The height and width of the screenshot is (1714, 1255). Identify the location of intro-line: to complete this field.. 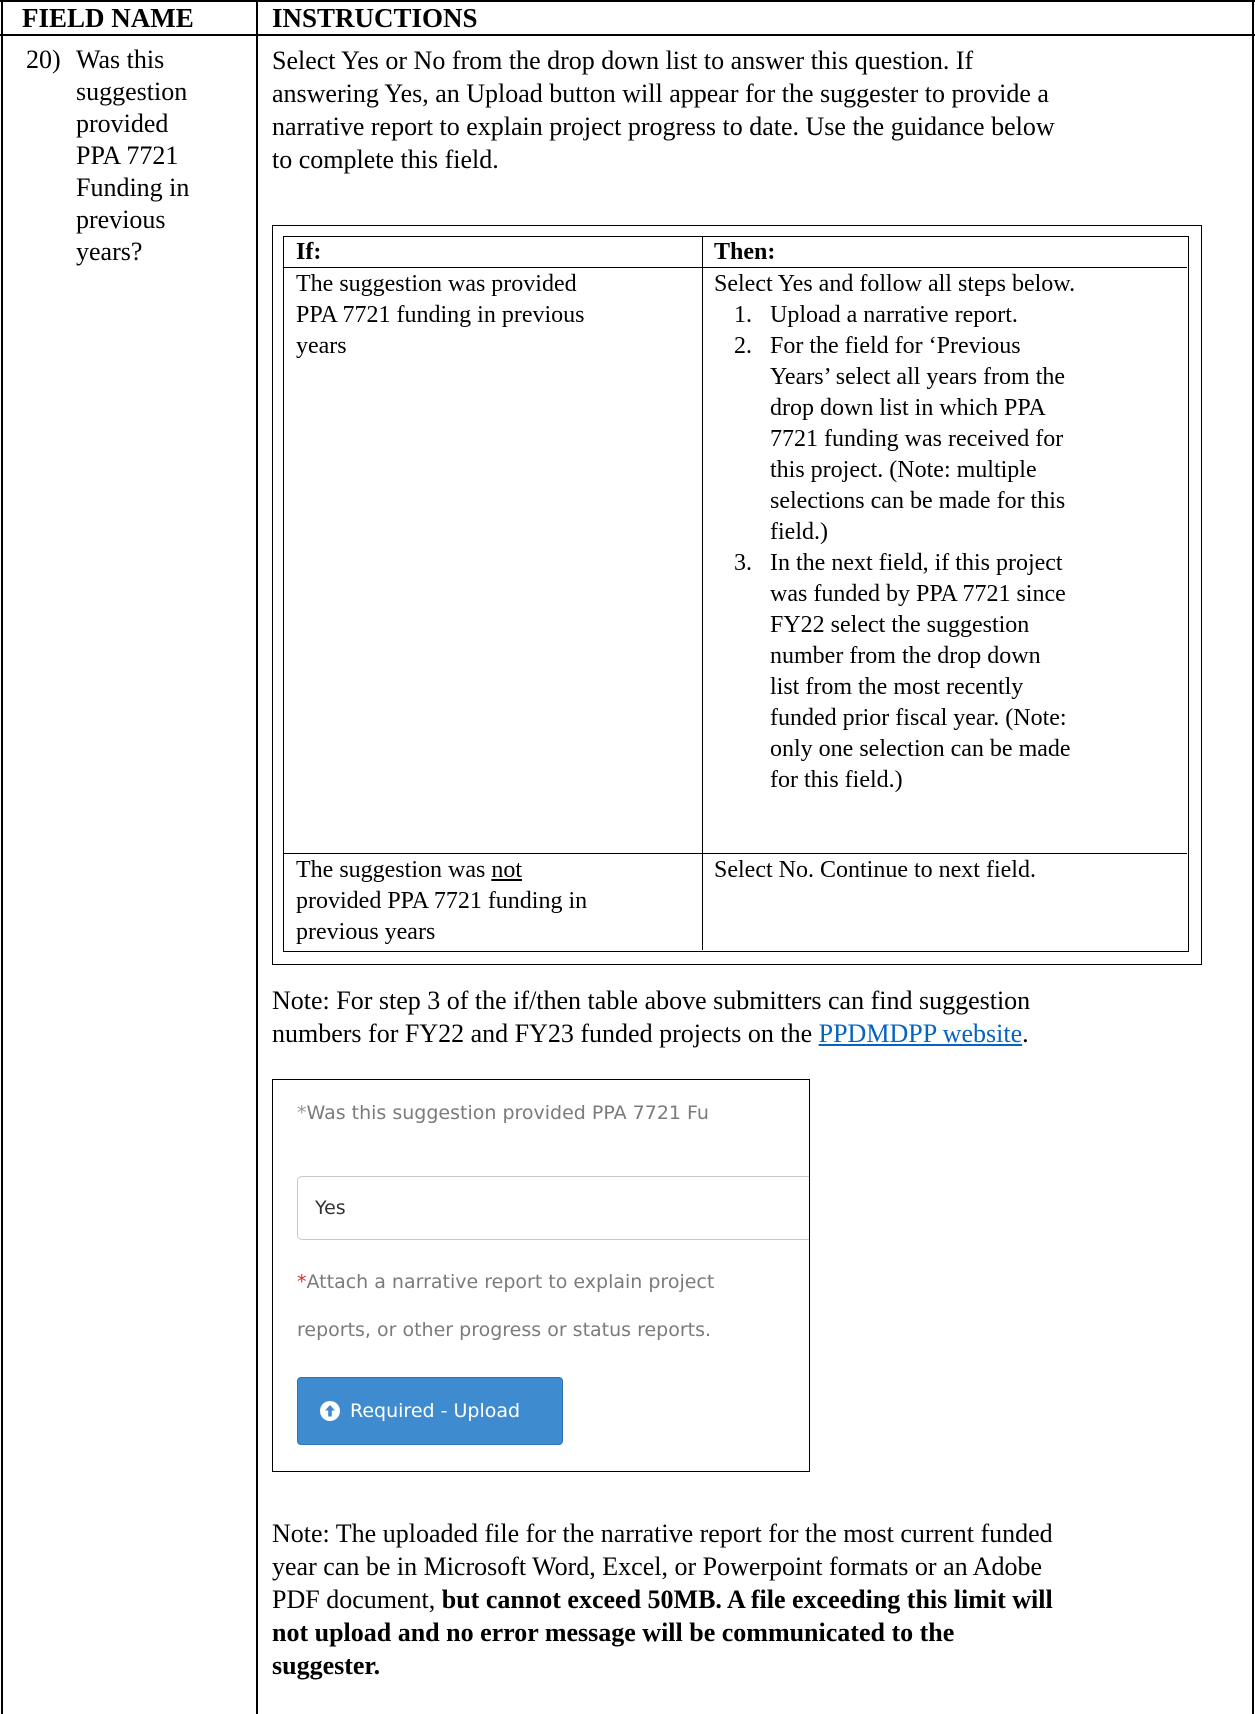
(385, 159).